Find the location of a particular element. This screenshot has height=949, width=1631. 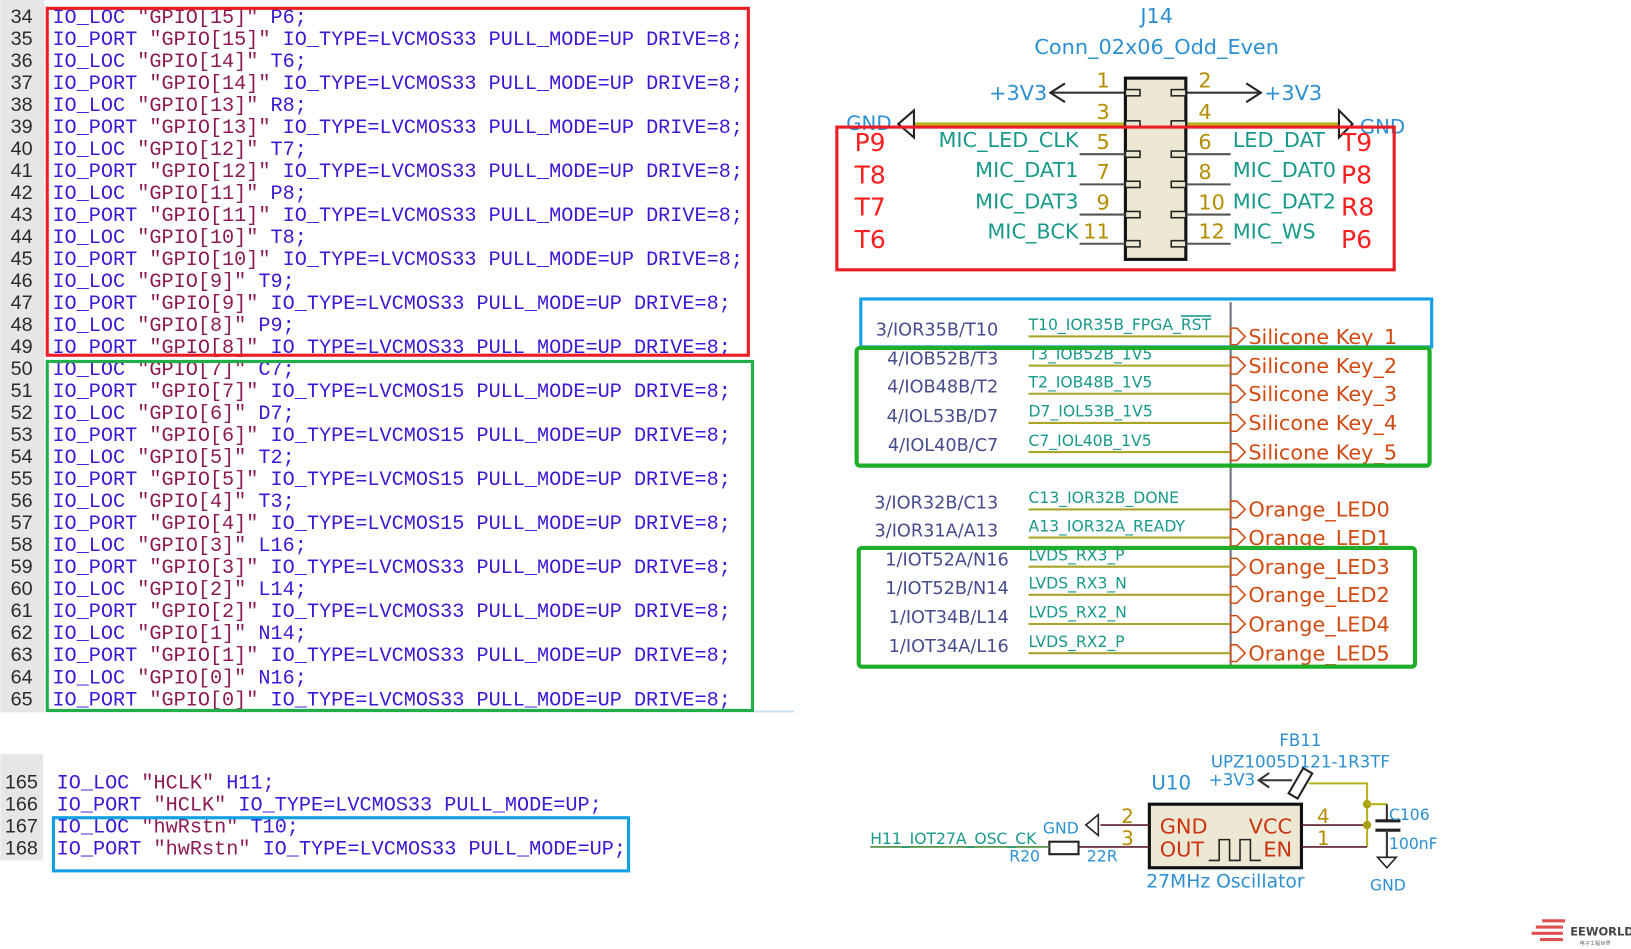

junction-dot is located at coordinates (1367, 825).